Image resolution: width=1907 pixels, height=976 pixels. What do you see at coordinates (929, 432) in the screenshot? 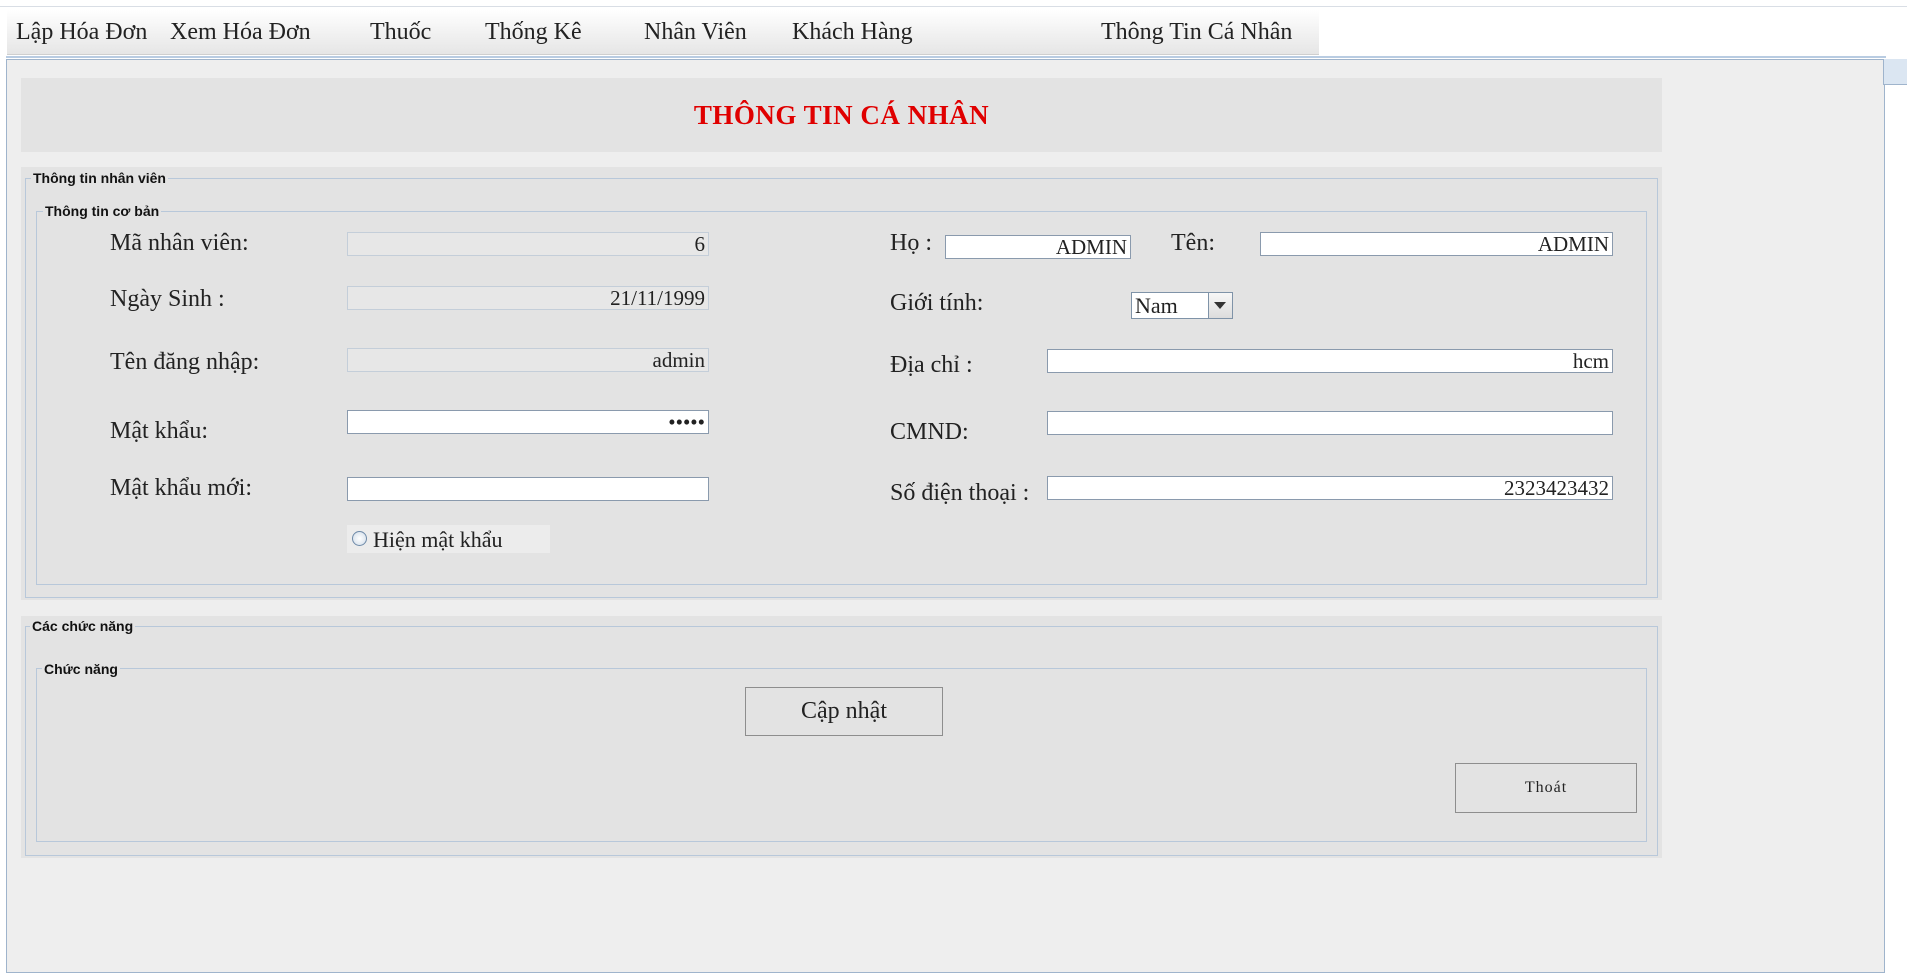
I see `id-card-label: CMND:` at bounding box center [929, 432].